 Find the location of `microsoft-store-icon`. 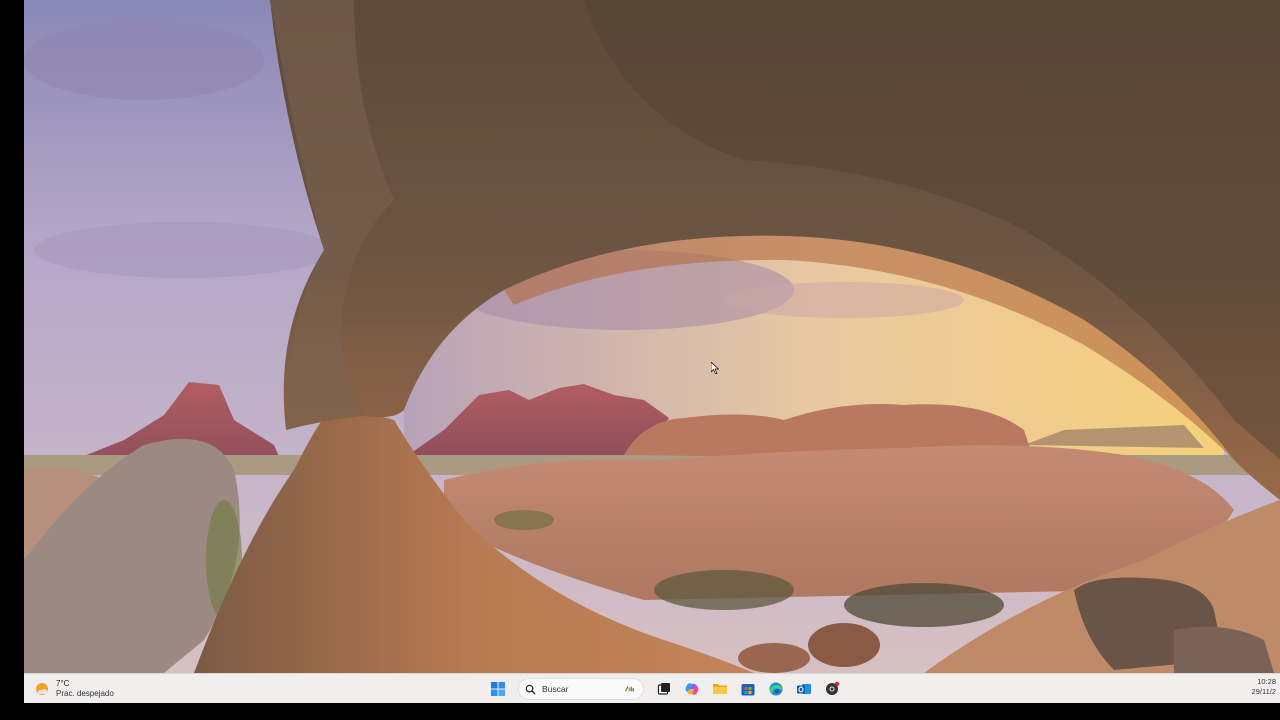

microsoft-store-icon is located at coordinates (748, 690).